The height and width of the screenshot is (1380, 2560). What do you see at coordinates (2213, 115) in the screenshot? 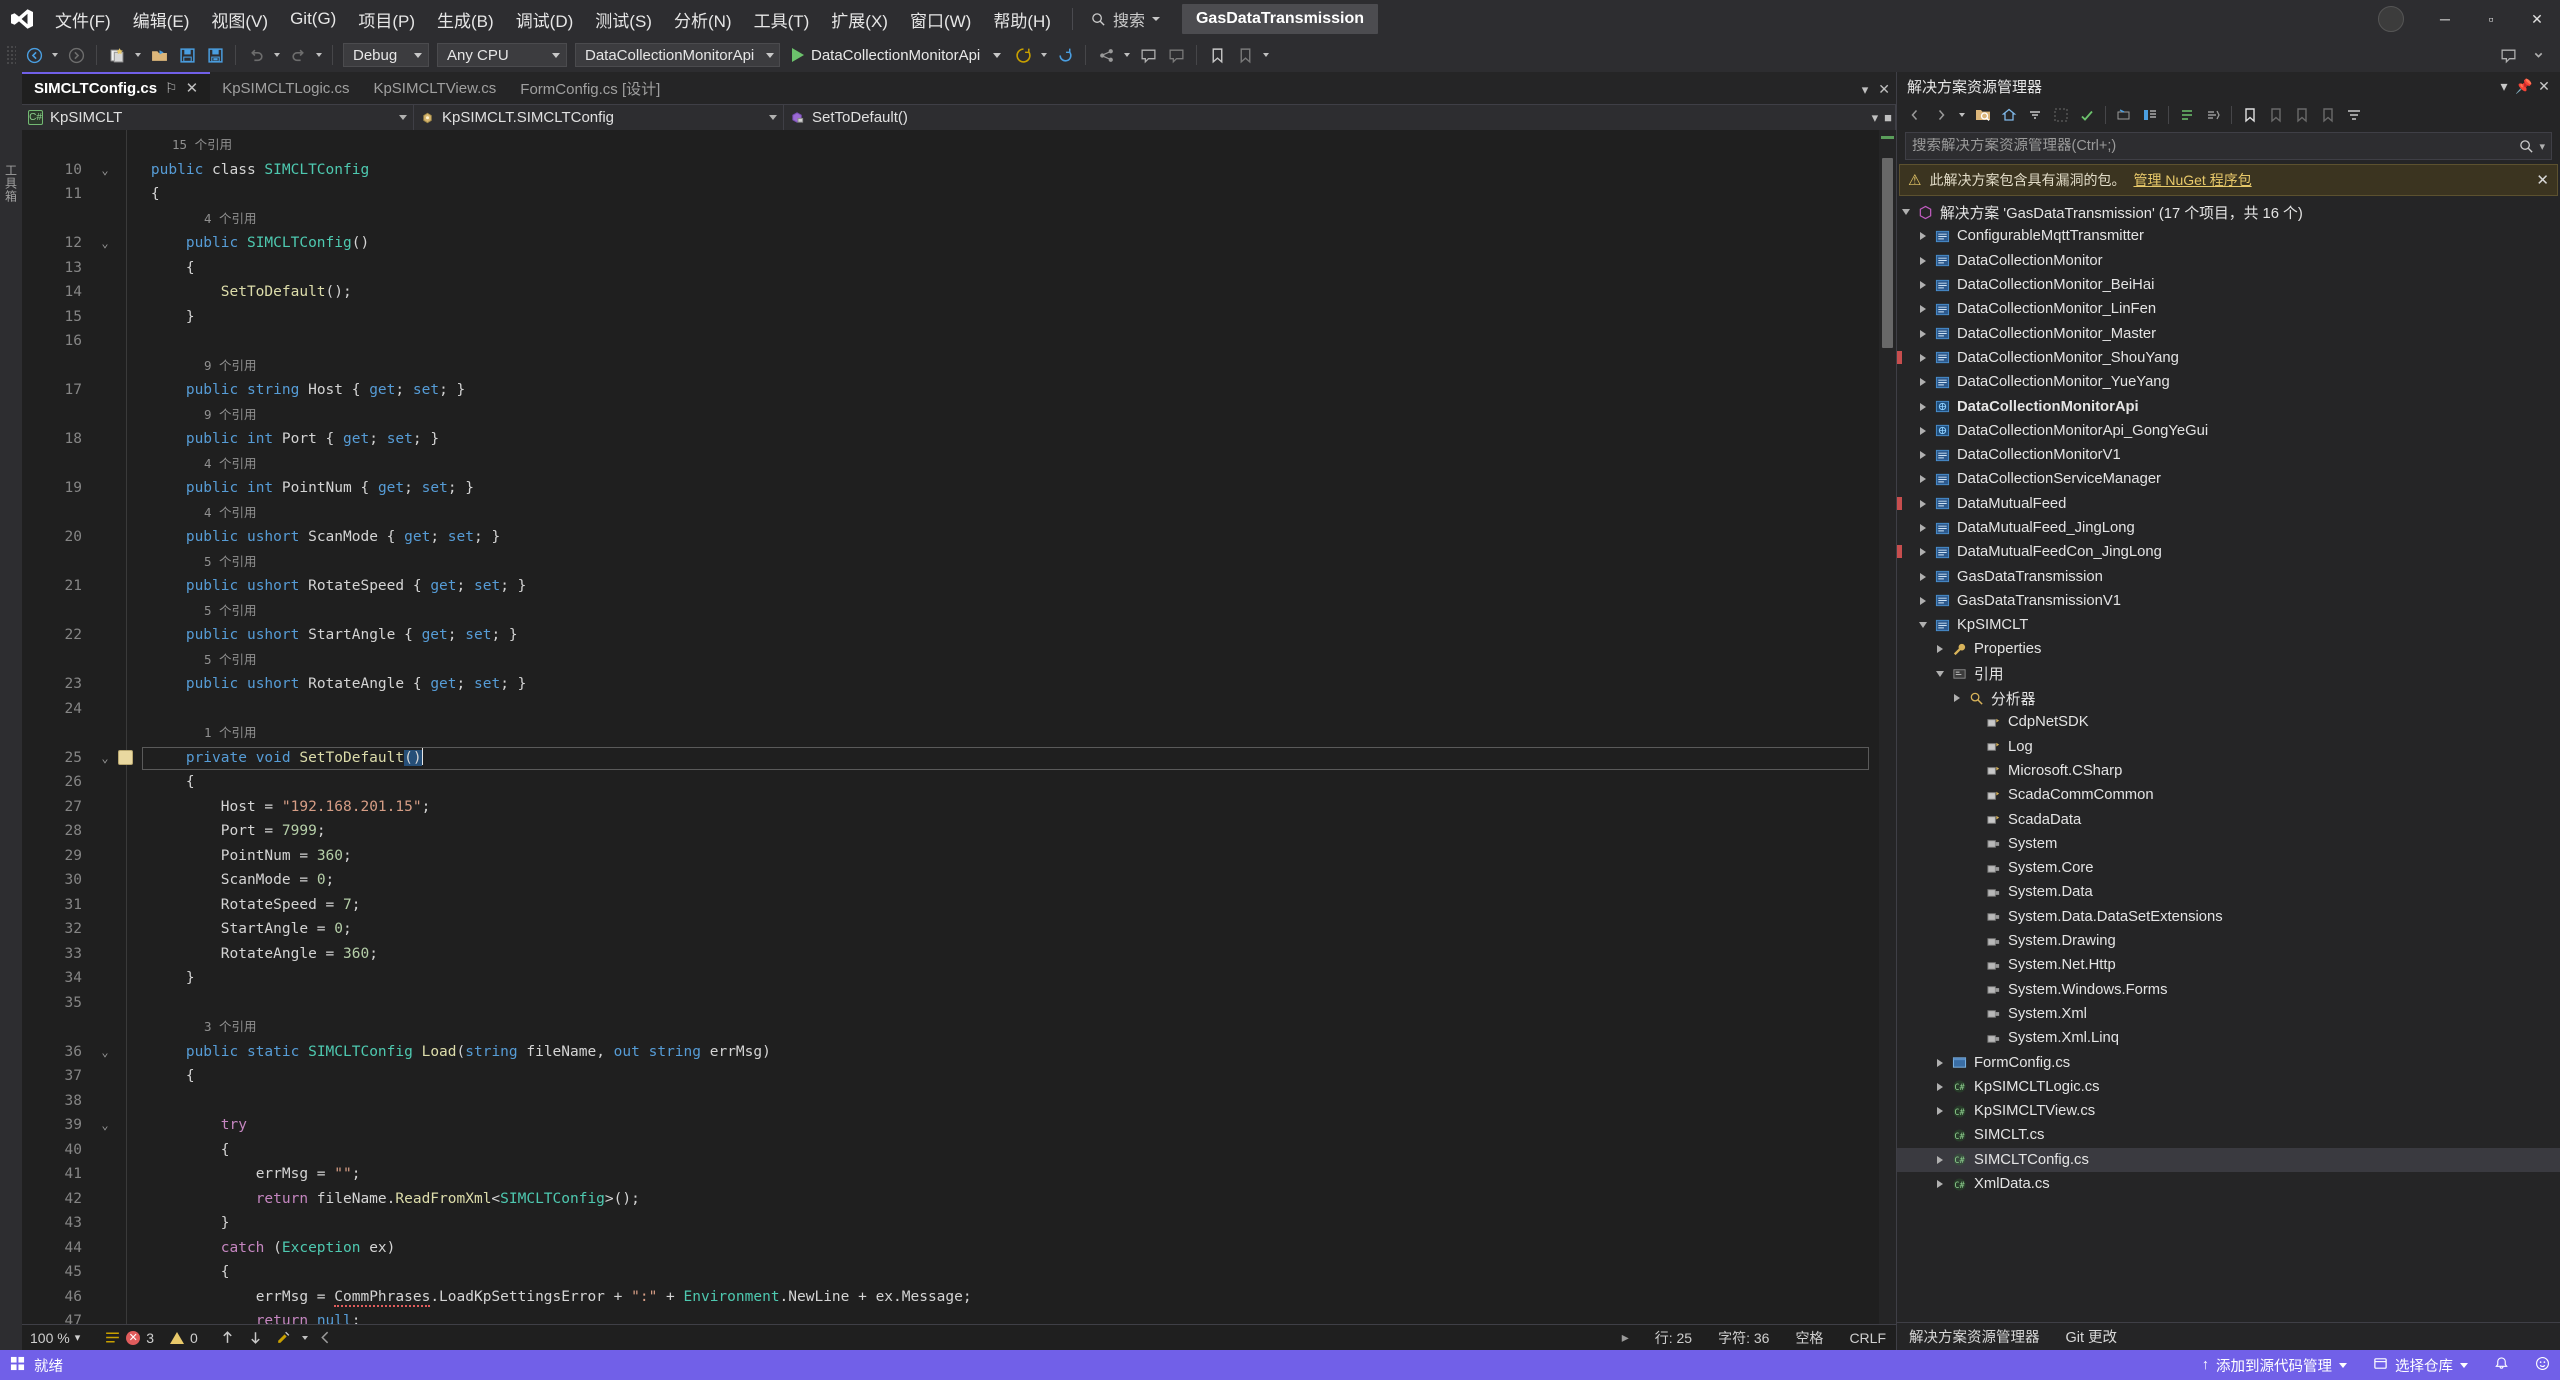
I see `preview-icon` at bounding box center [2213, 115].